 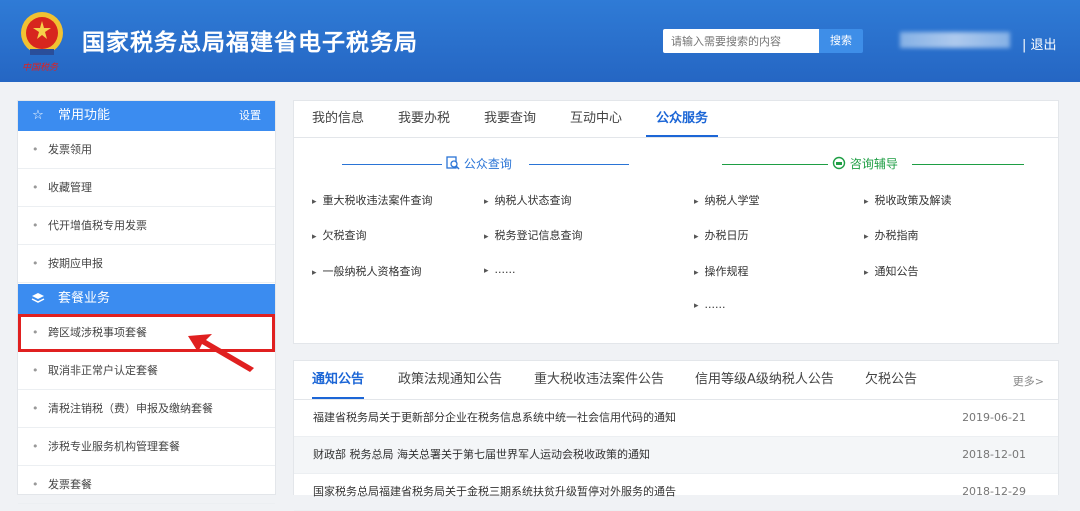 I want to click on sidebar-item: 收藏管理, so click(x=146, y=188).